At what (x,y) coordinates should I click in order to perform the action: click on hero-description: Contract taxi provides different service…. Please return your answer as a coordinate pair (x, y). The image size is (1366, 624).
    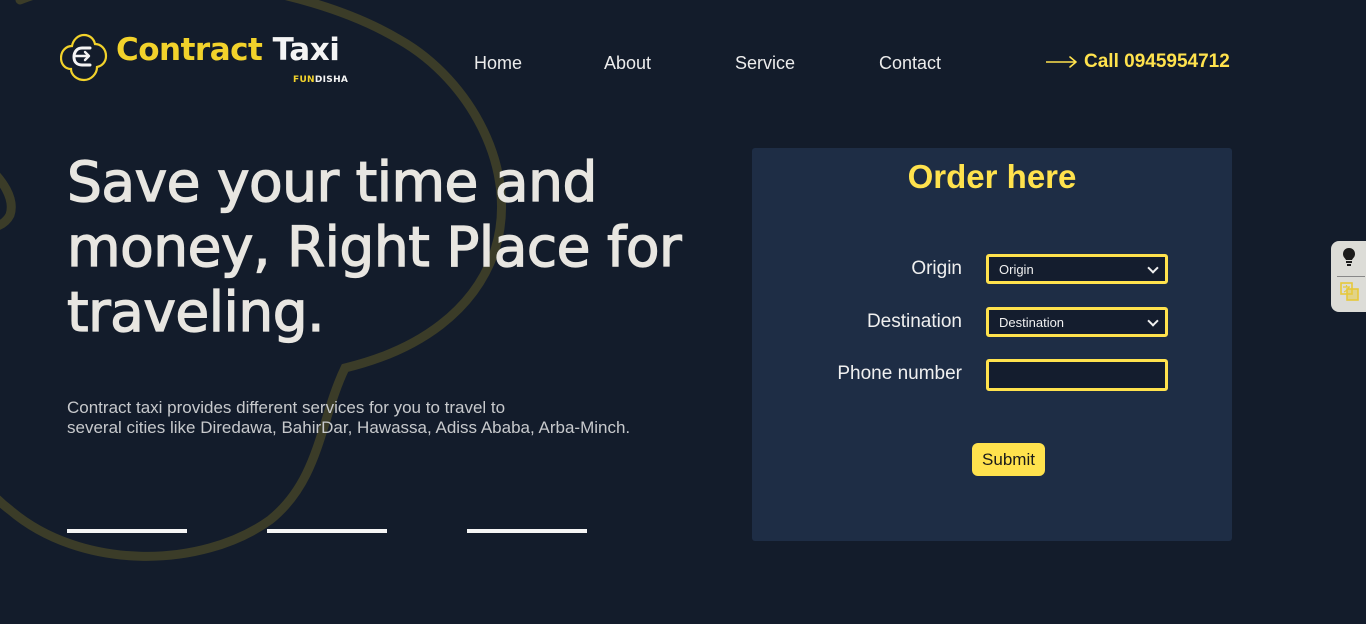
    Looking at the image, I should click on (377, 418).